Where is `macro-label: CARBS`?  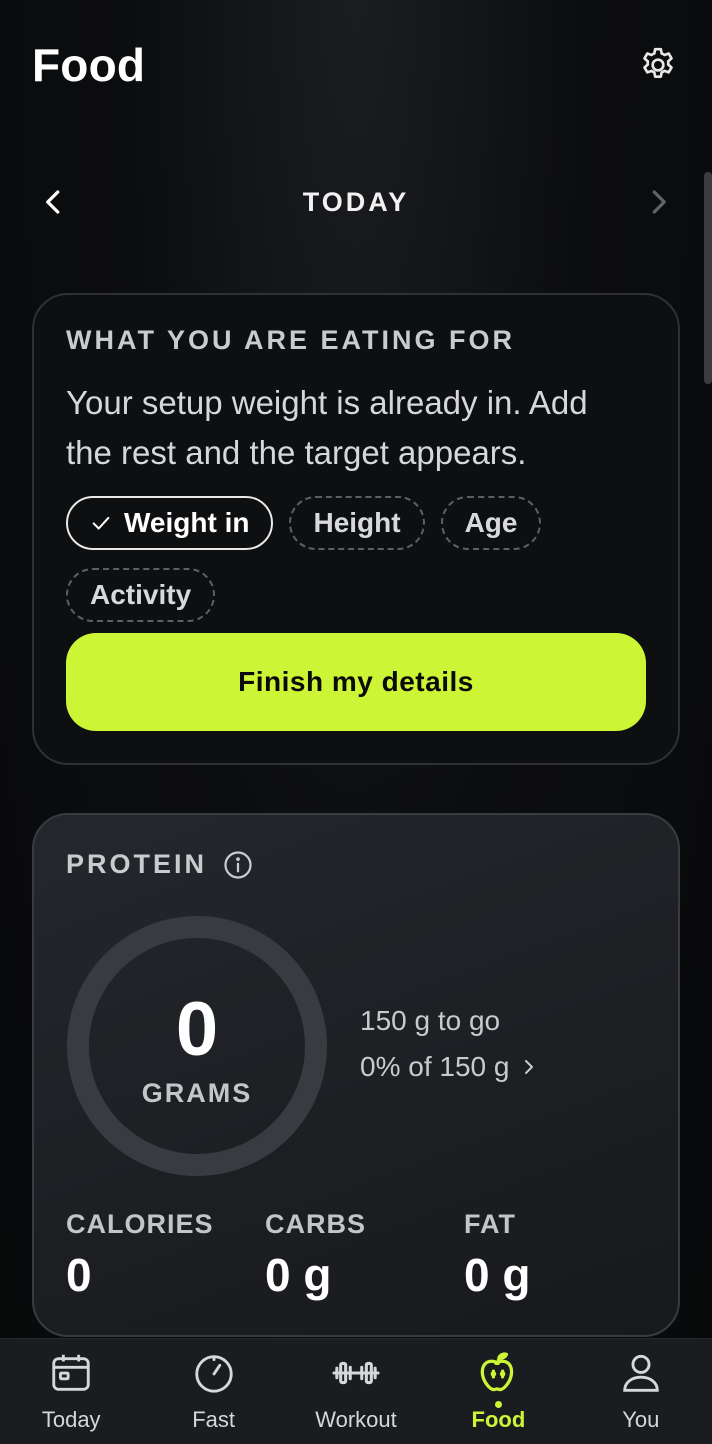
macro-label: CARBS is located at coordinates (316, 1224).